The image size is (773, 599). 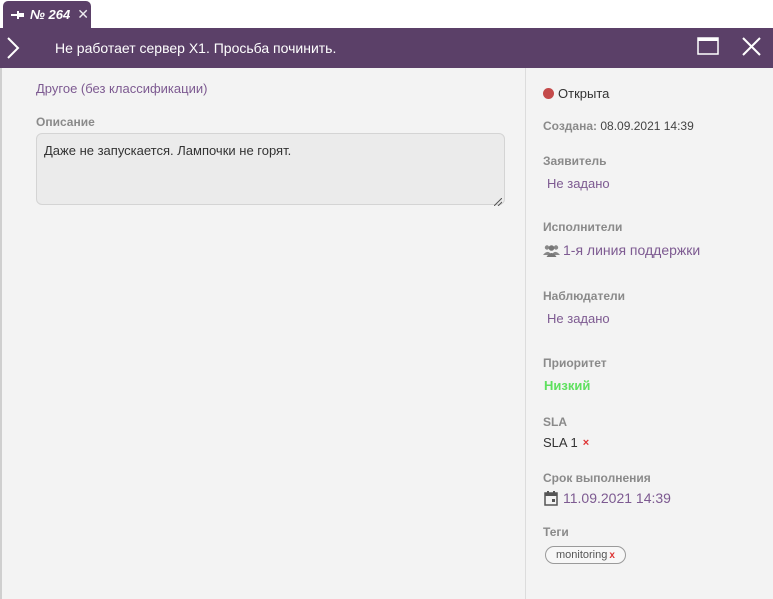 I want to click on ticket-title: Не работает сервер X1. Просьба починить., so click(x=196, y=48).